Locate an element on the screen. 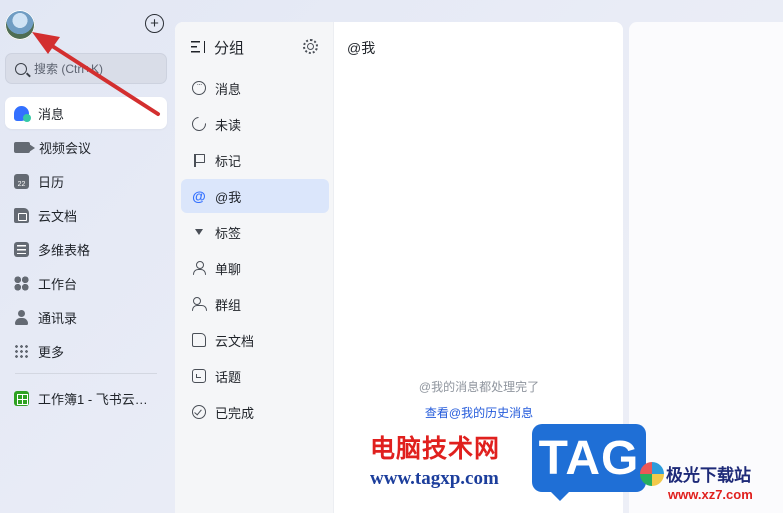 This screenshot has height=513, width=783. group-item-single-chat: 单聊 is located at coordinates (255, 268).